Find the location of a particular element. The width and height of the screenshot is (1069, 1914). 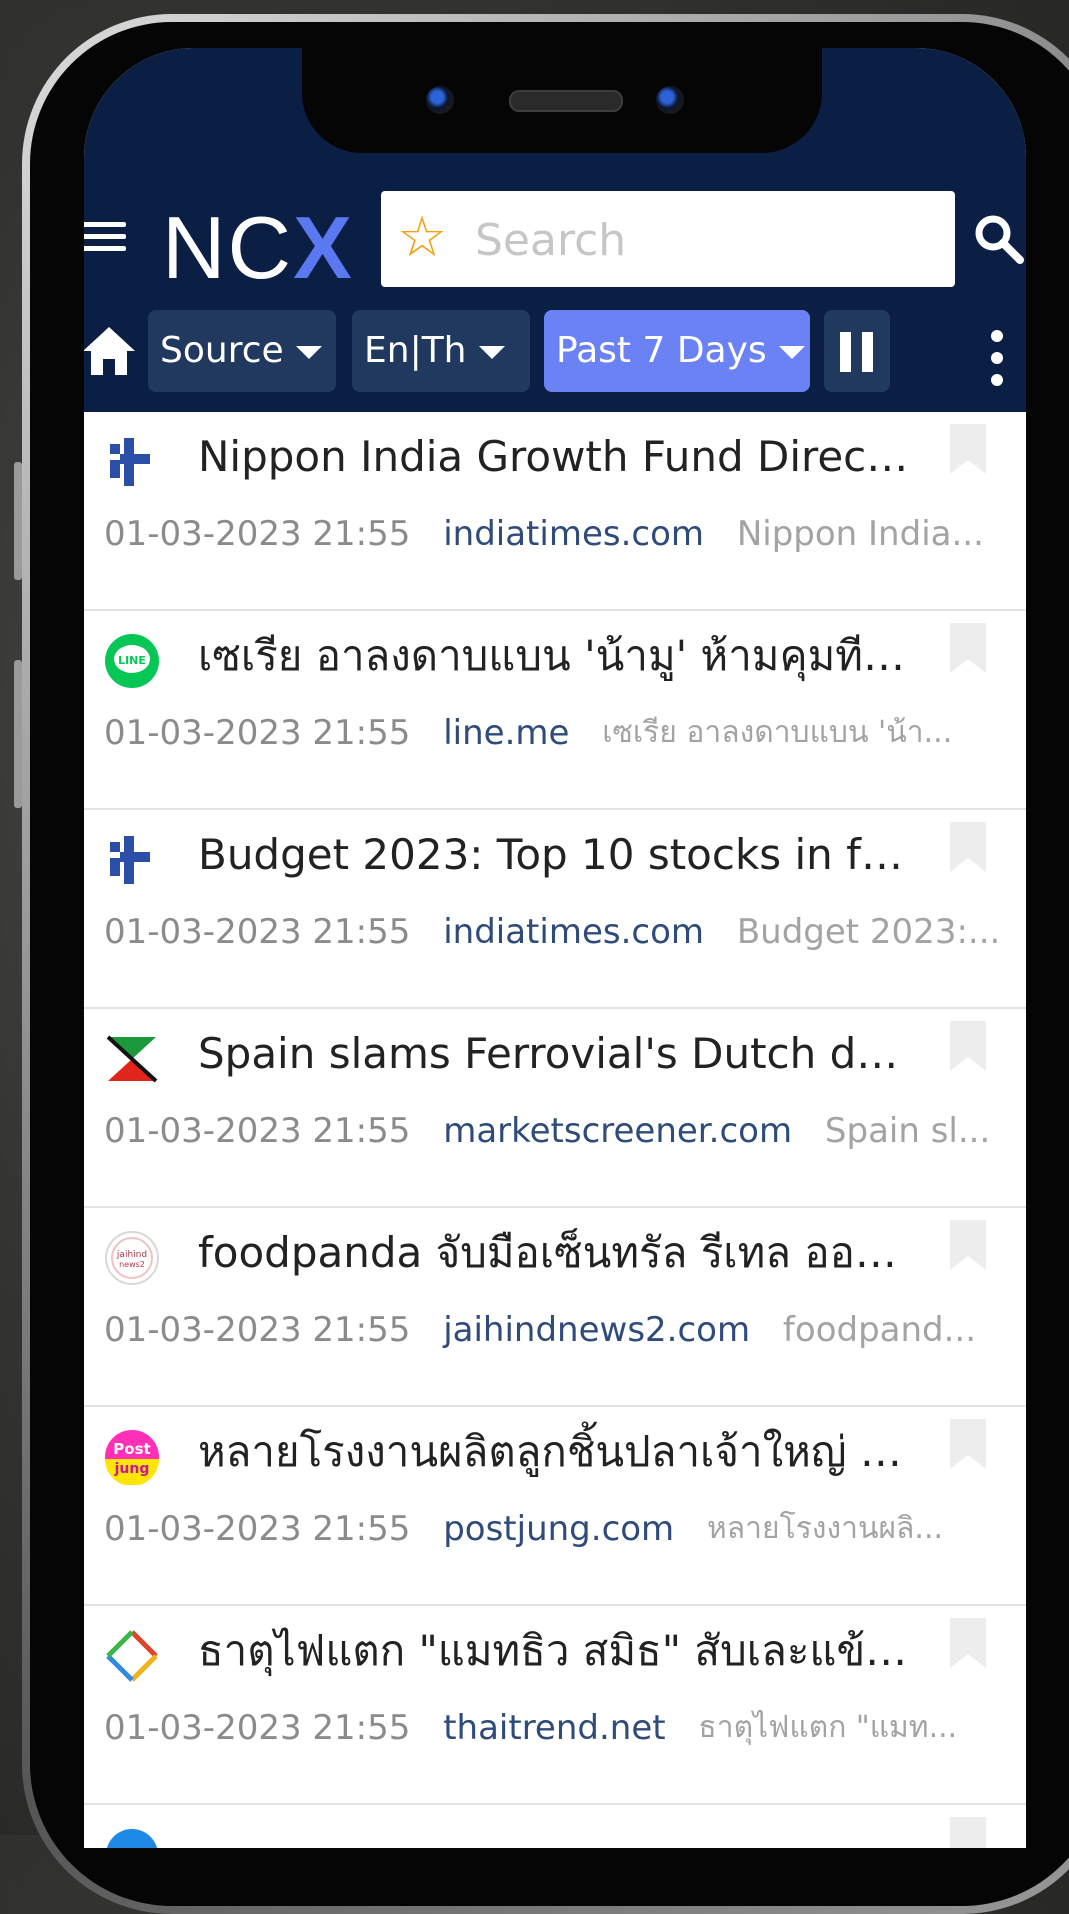

language-dropdown: En|Th is located at coordinates (441, 351).